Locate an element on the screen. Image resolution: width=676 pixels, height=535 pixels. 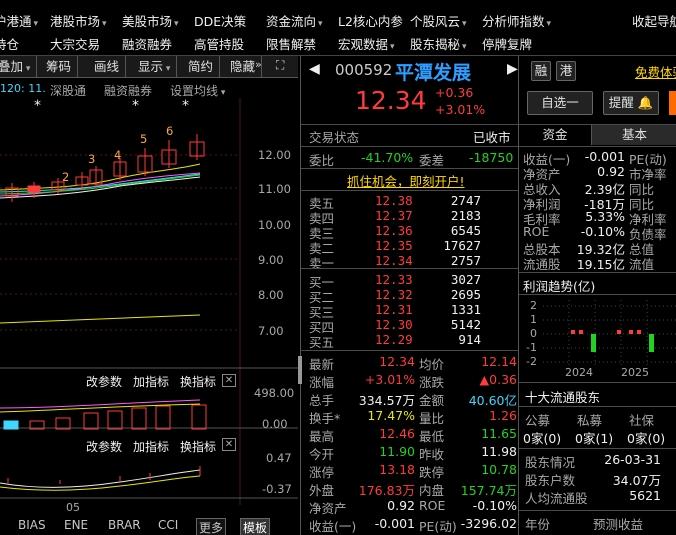
menu-item: 资金流向 ▾ is located at coordinates (294, 20).